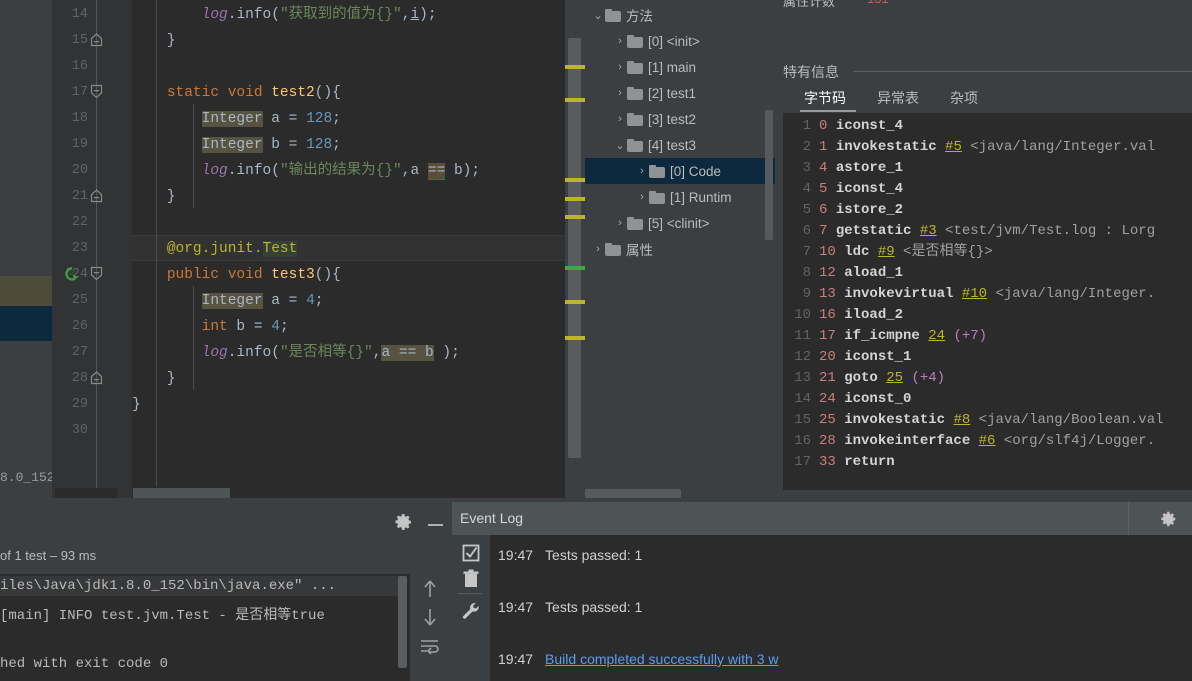 This screenshot has width=1192, height=681. I want to click on bytecode-line: 11 17 if_icmpne 24 (+7), so click(885, 336).